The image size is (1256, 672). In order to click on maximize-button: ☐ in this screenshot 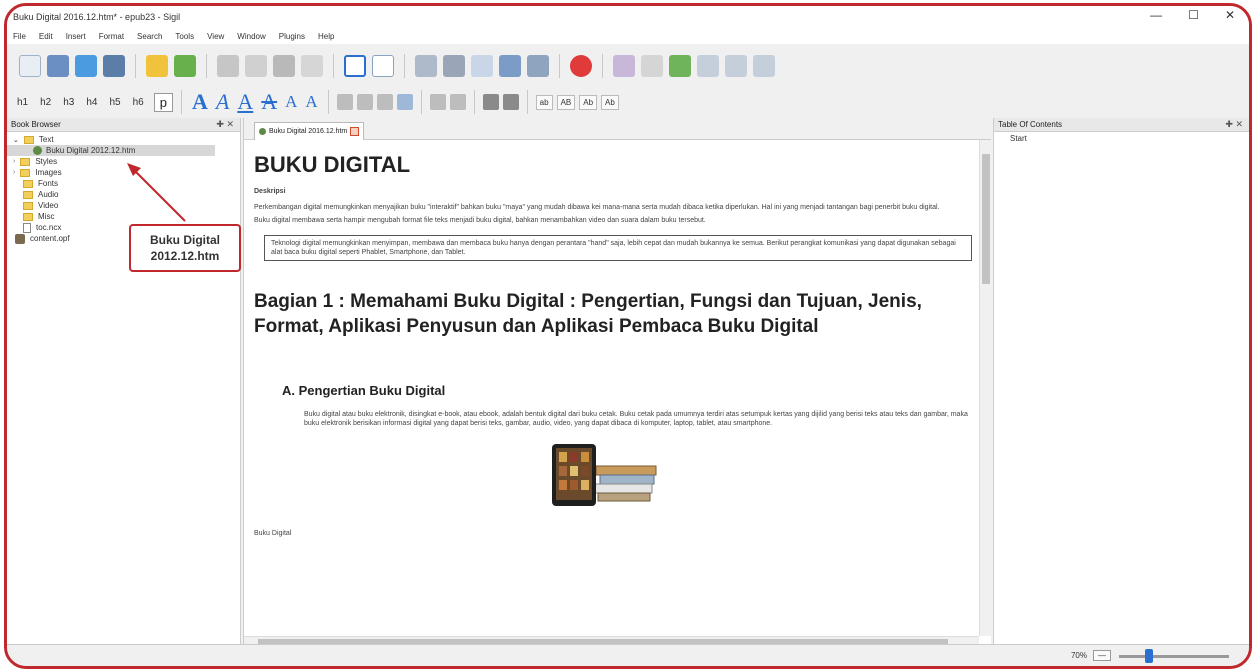, I will do `click(1193, 15)`.